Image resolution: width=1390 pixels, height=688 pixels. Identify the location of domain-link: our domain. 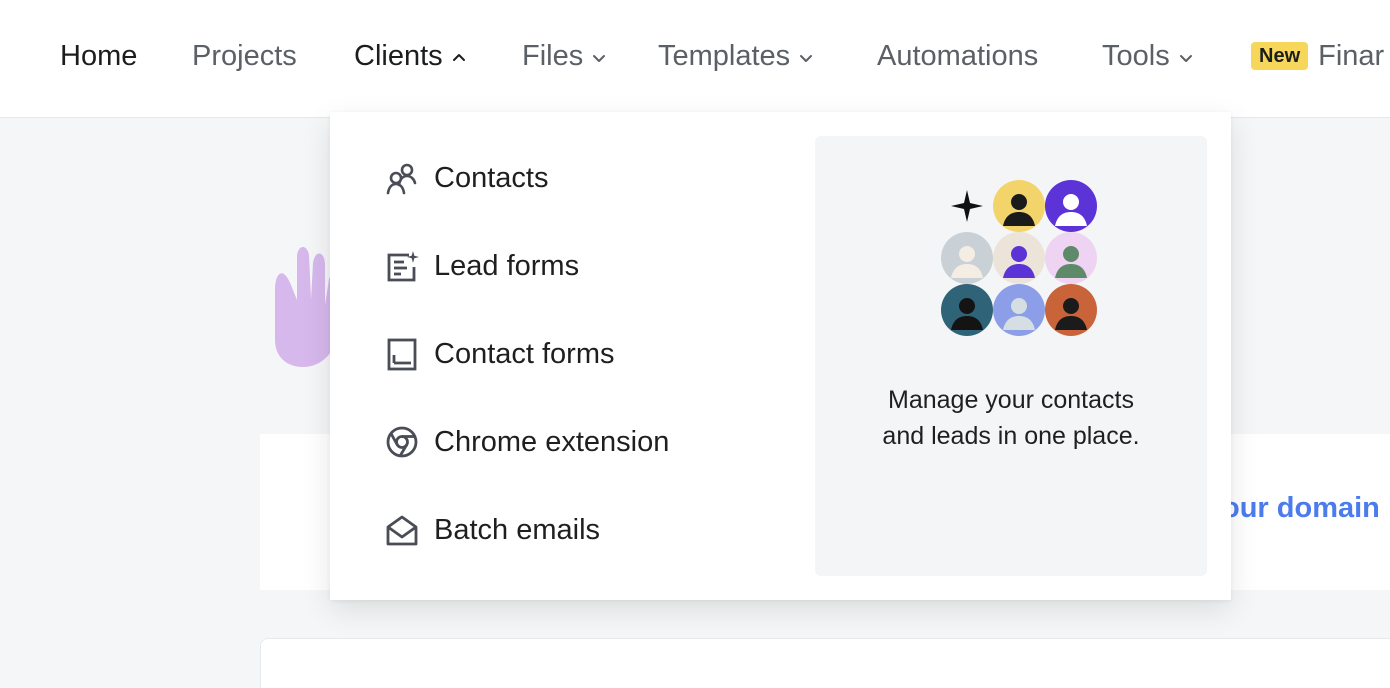
(1301, 508).